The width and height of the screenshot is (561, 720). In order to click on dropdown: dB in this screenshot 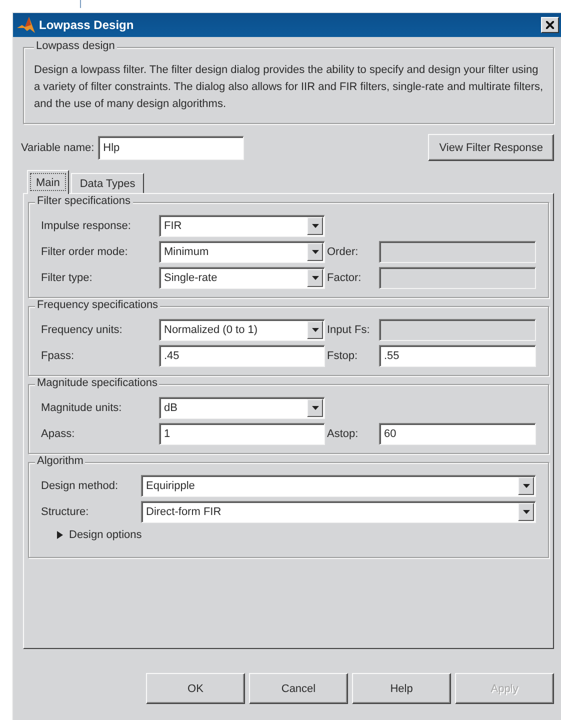, I will do `click(242, 408)`.